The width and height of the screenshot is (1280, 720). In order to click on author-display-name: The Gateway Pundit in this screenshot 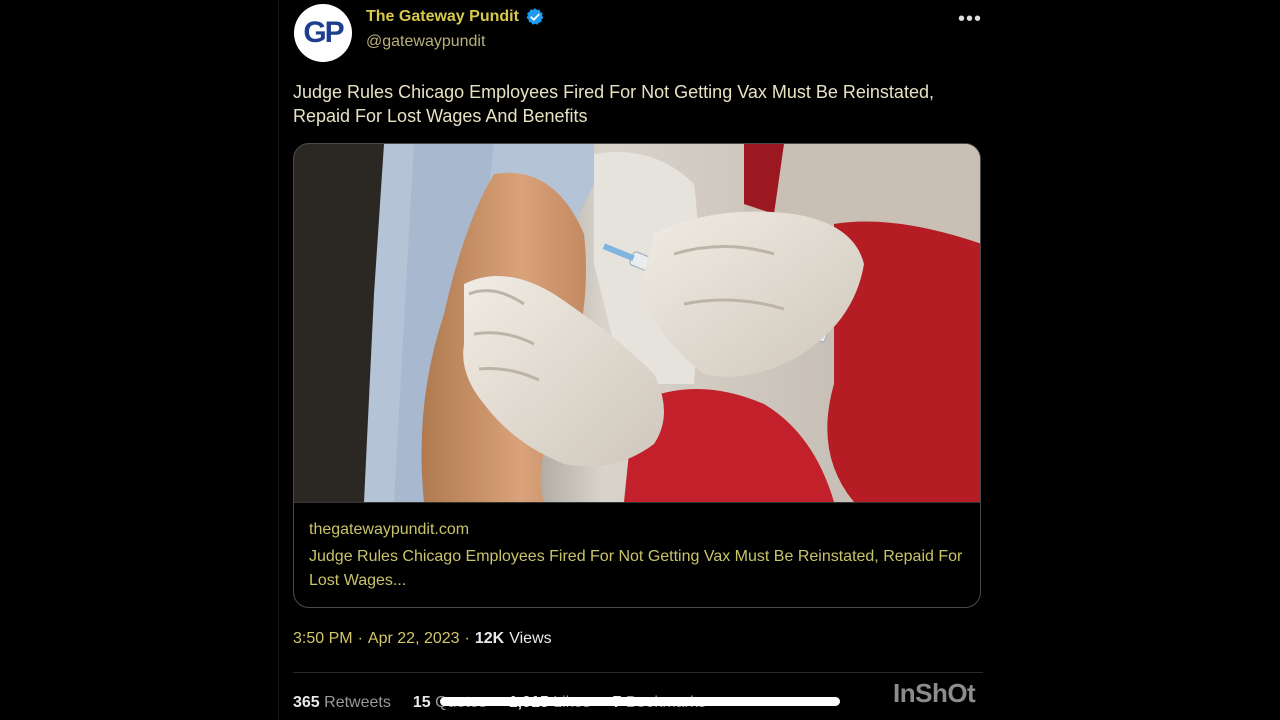, I will do `click(442, 17)`.